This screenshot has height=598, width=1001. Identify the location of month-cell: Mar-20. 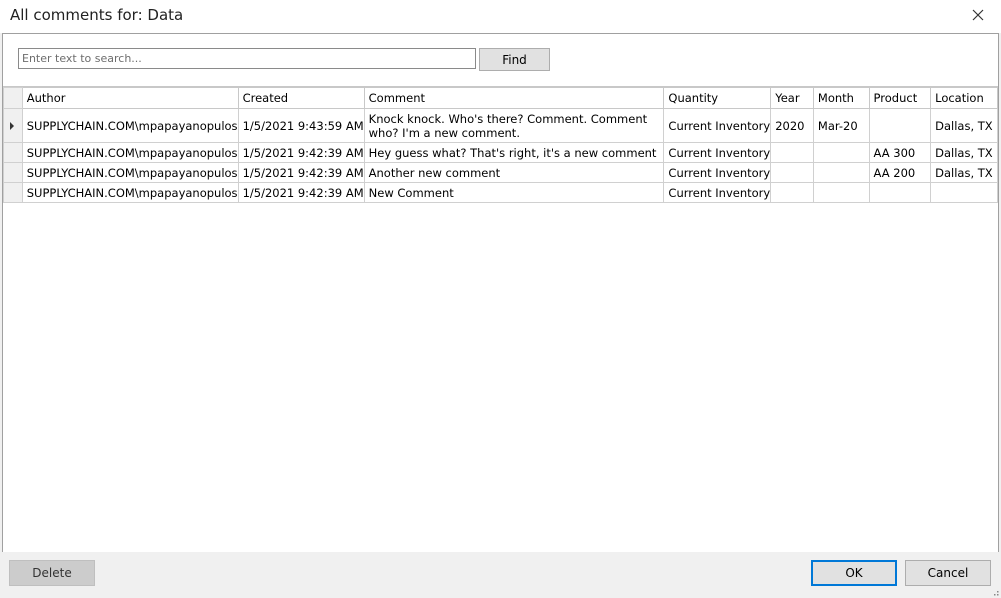
(841, 125).